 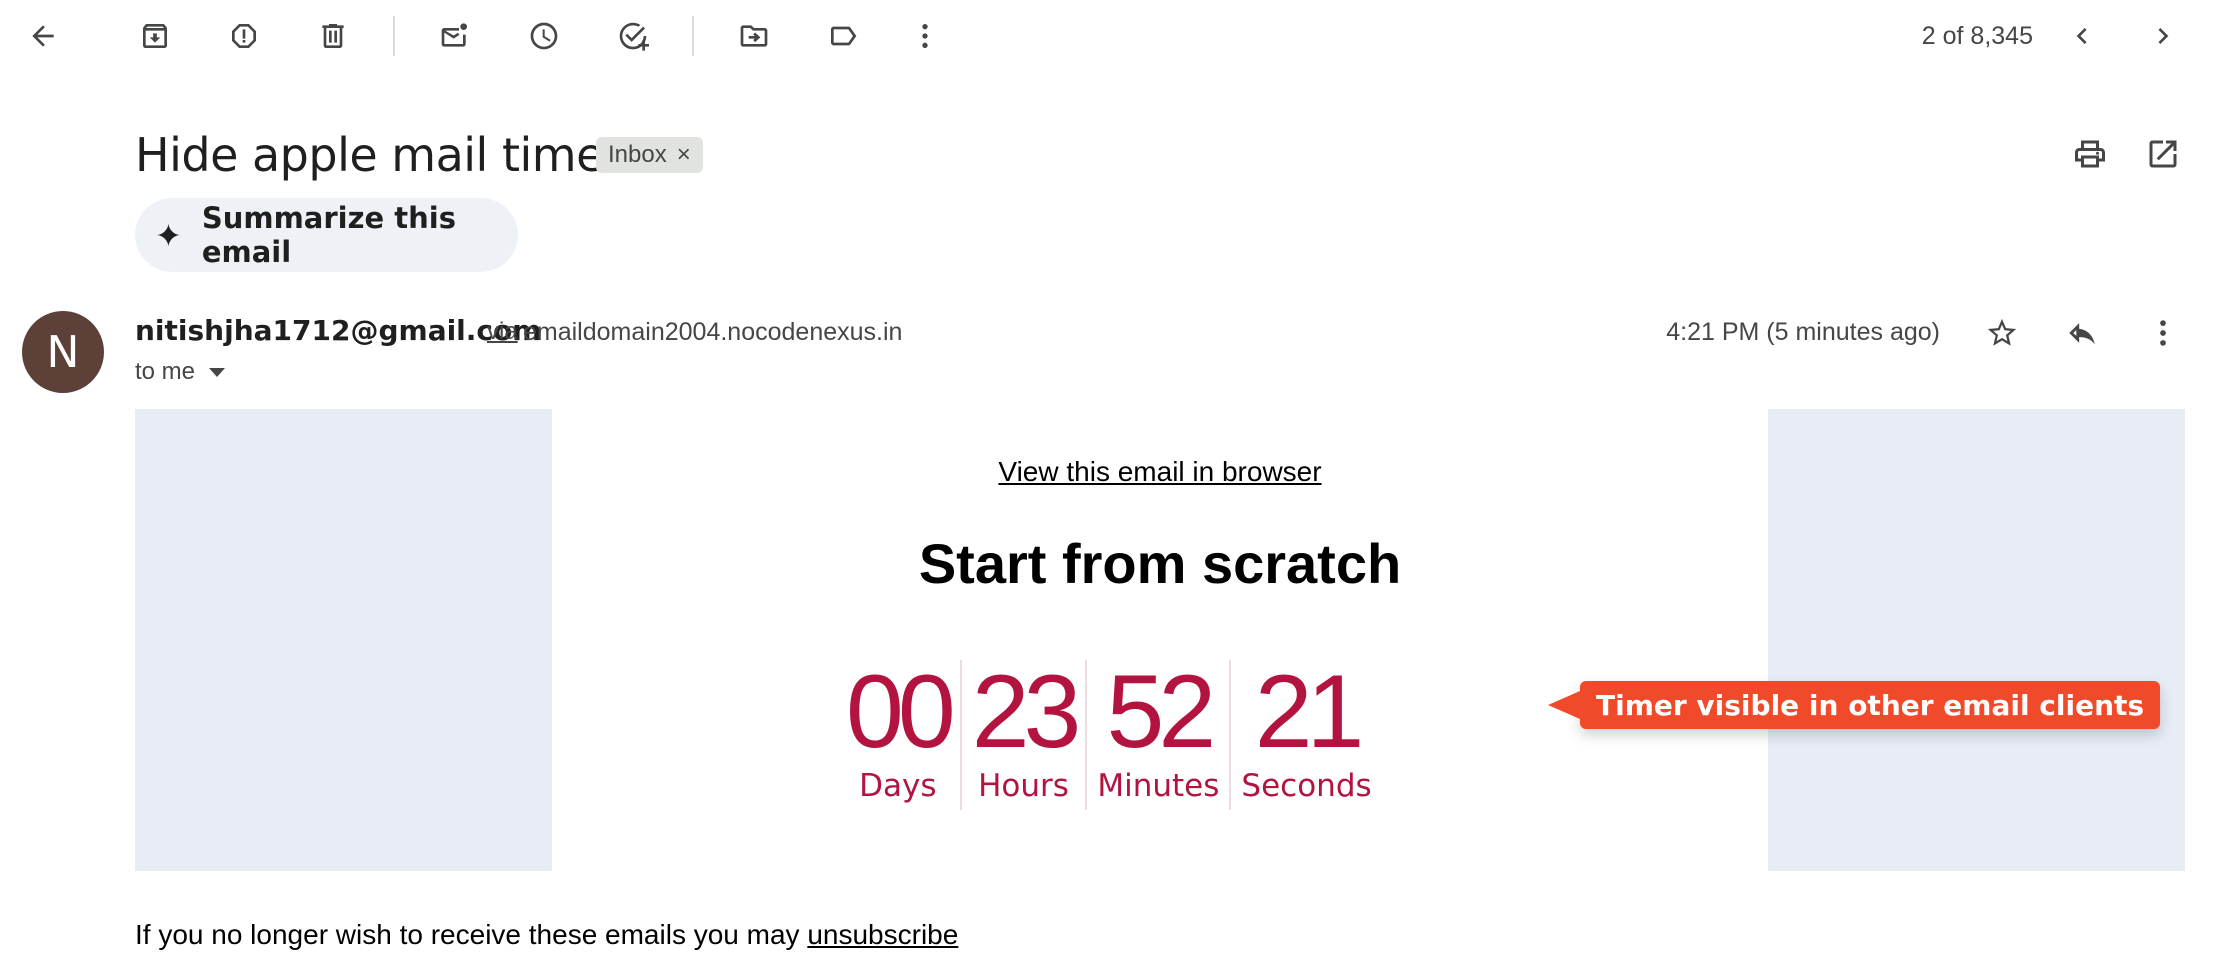 I want to click on mark-unread-icon, so click(x=454, y=35).